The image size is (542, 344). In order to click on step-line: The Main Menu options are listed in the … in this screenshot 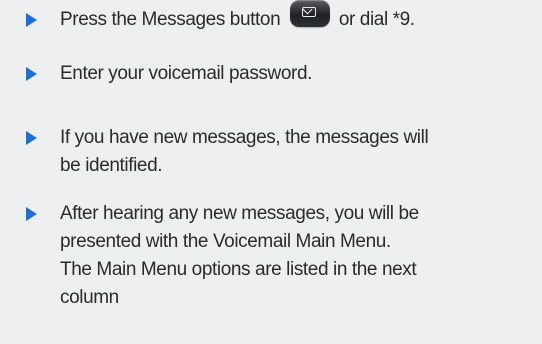, I will do `click(238, 269)`.